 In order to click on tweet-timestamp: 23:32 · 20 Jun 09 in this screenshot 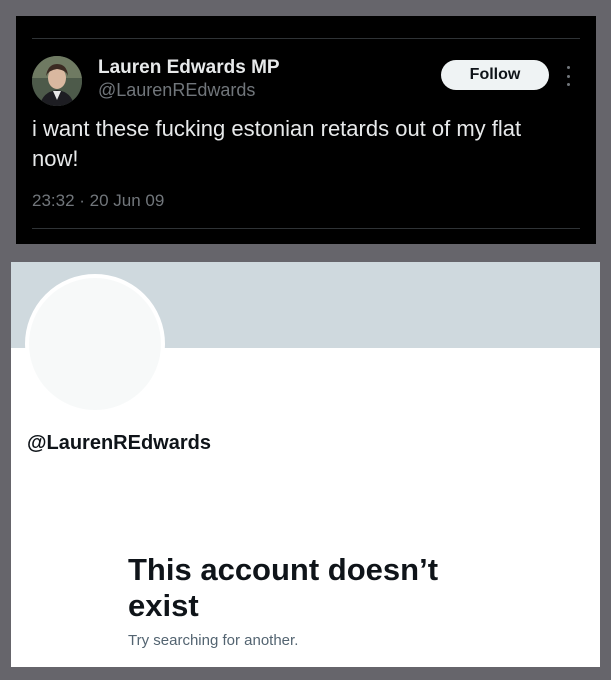, I will do `click(98, 201)`.